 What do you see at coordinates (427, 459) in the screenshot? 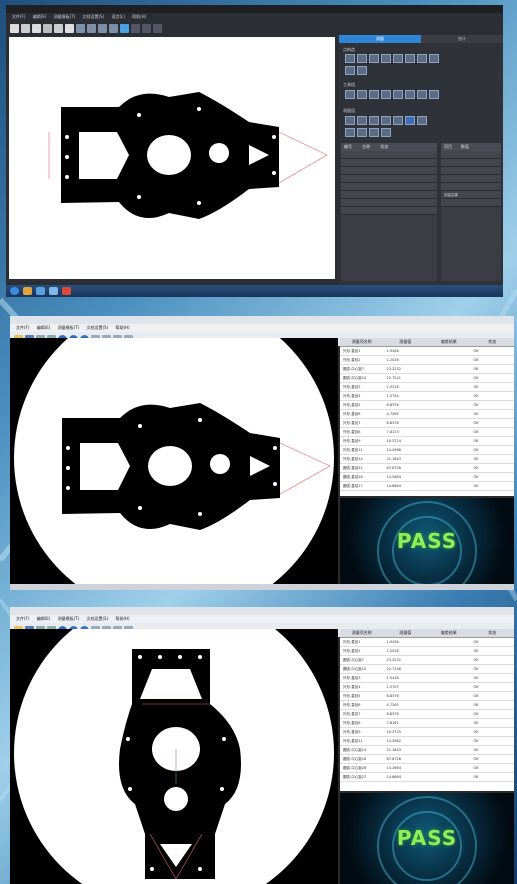
I see `table-row: 外形-直径14 21.1643 OK` at bounding box center [427, 459].